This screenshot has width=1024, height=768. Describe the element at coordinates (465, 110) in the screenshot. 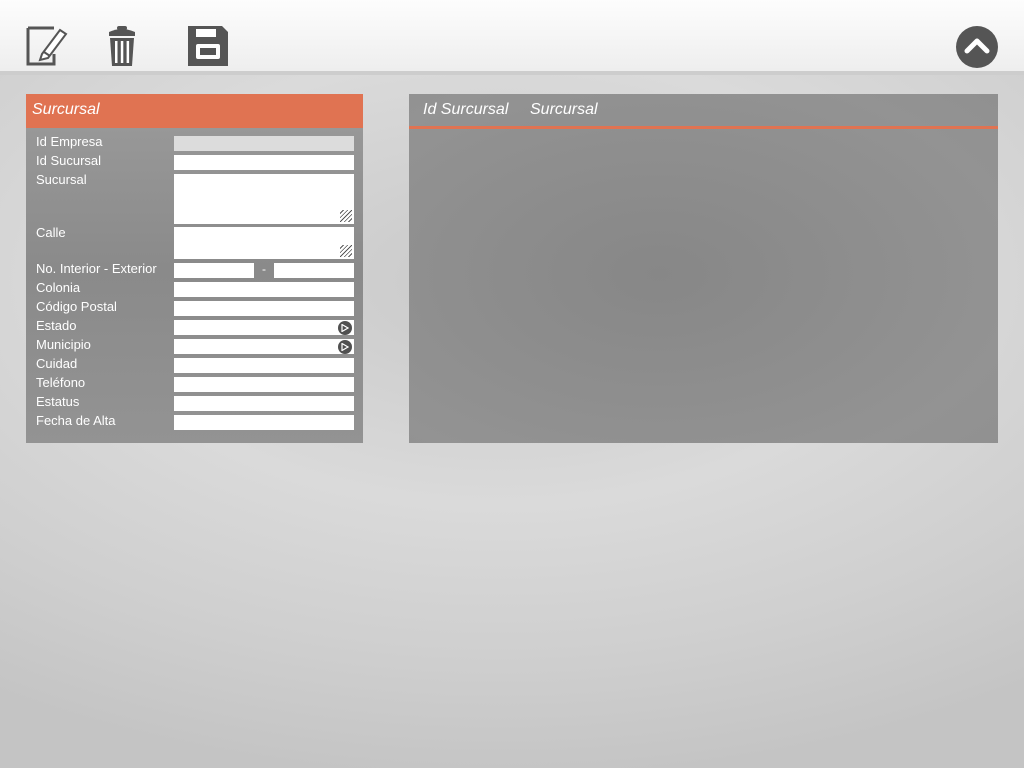

I see `column-id-surcursal: Id Surcursal` at that location.